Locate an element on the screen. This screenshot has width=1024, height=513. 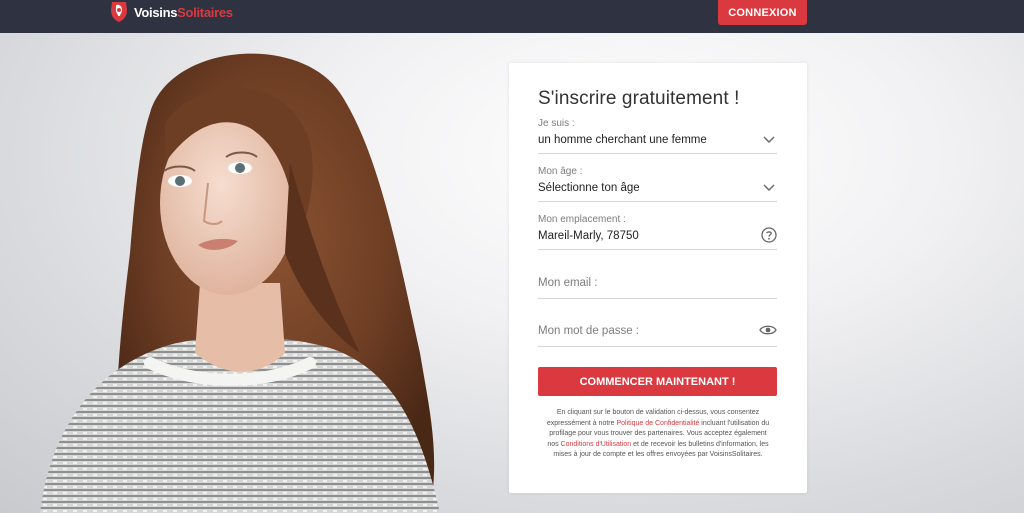
start-now-button: COMMENCER MAINTENANT ! is located at coordinates (657, 381).